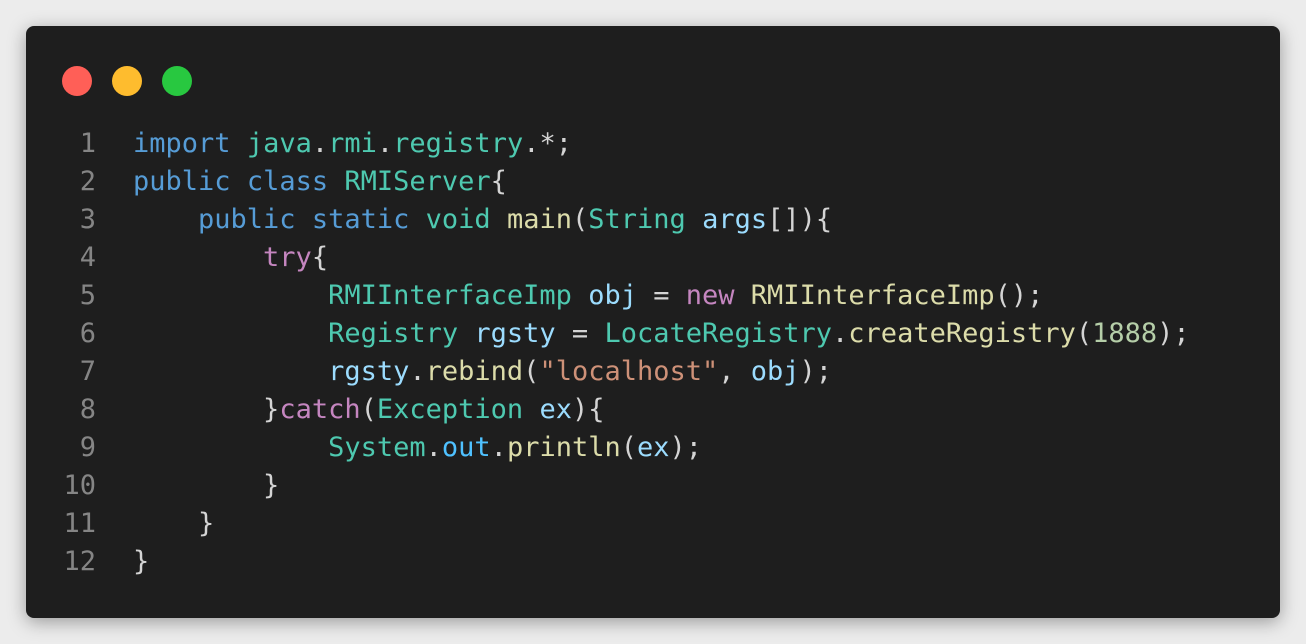 The height and width of the screenshot is (644, 1306). I want to click on code-token: []){, so click(800, 219).